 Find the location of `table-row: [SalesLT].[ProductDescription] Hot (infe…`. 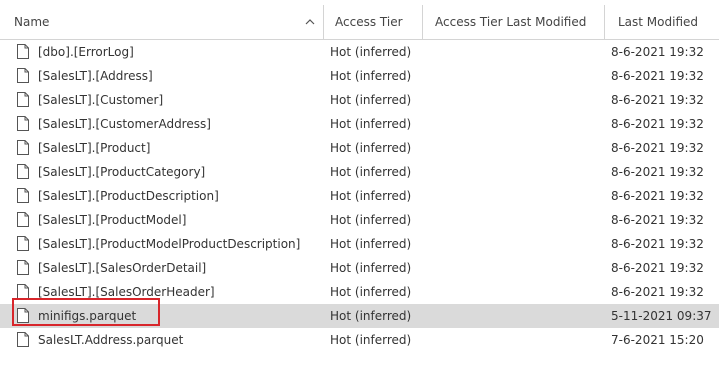

table-row: [SalesLT].[ProductDescription] Hot (infe… is located at coordinates (359, 196).